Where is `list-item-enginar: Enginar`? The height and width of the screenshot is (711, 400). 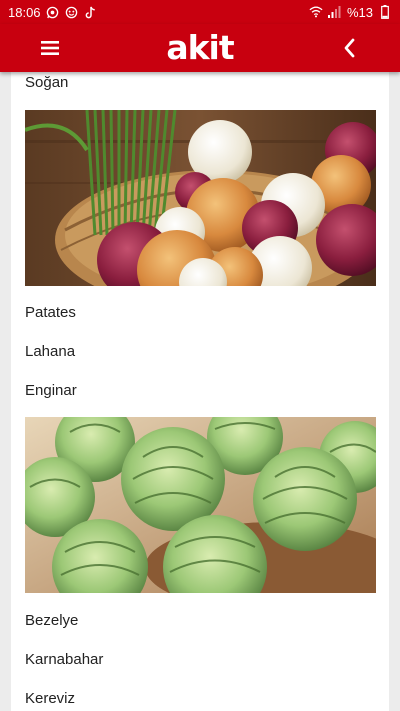 list-item-enginar: Enginar is located at coordinates (51, 390).